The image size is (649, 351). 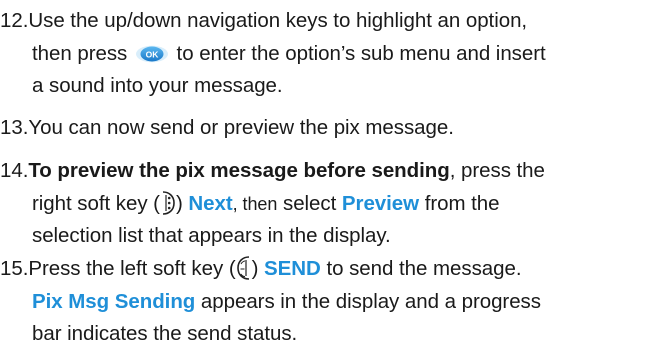 What do you see at coordinates (292, 268) in the screenshot?
I see `send-command: SEND` at bounding box center [292, 268].